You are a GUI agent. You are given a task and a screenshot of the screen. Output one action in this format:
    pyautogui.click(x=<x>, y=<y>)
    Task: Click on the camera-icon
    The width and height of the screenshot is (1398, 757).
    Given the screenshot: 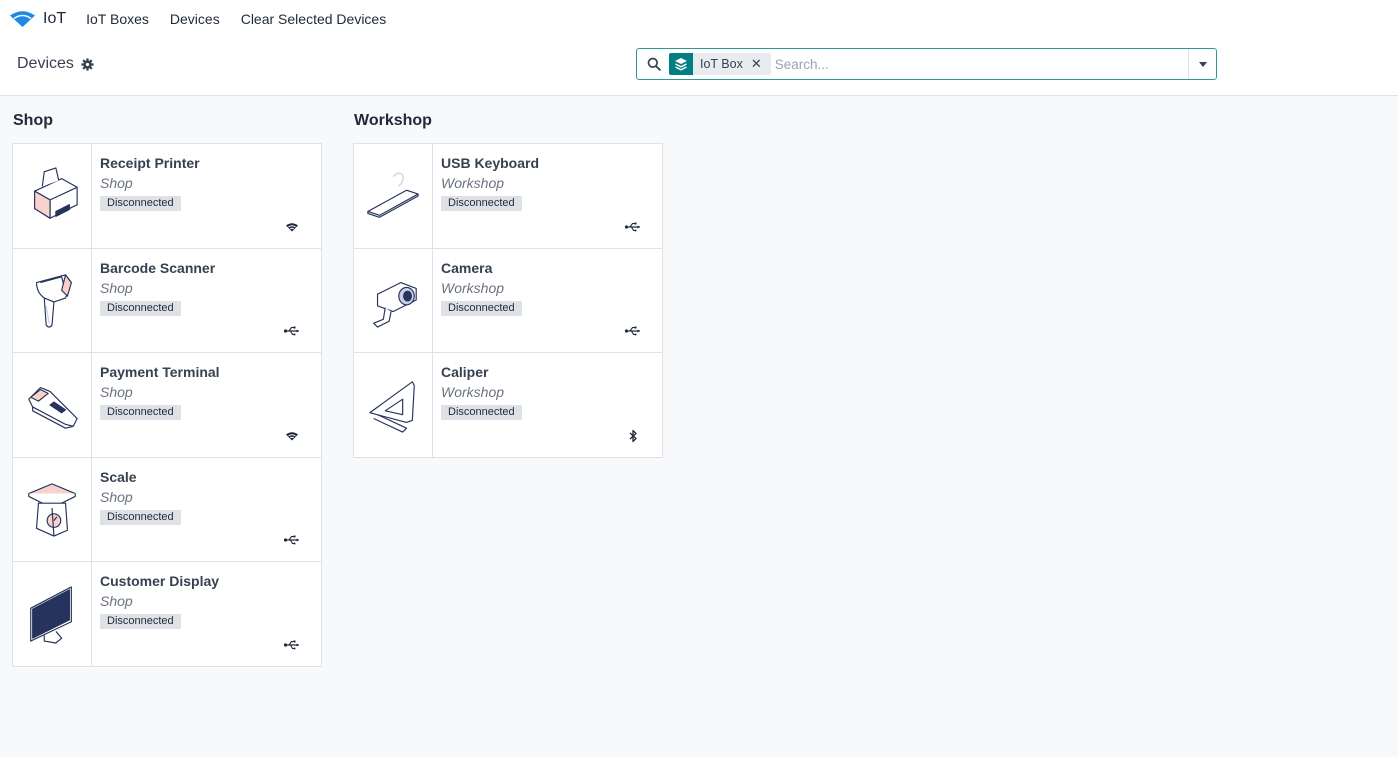 What is the action you would take?
    pyautogui.click(x=395, y=305)
    